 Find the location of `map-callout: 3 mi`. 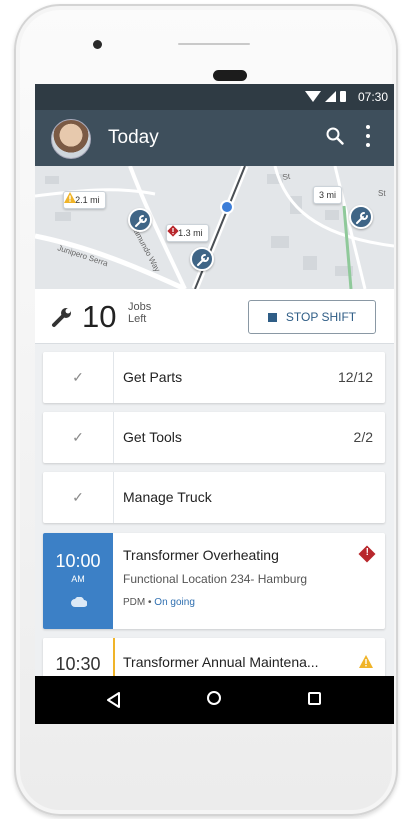

map-callout: 3 mi is located at coordinates (328, 195).